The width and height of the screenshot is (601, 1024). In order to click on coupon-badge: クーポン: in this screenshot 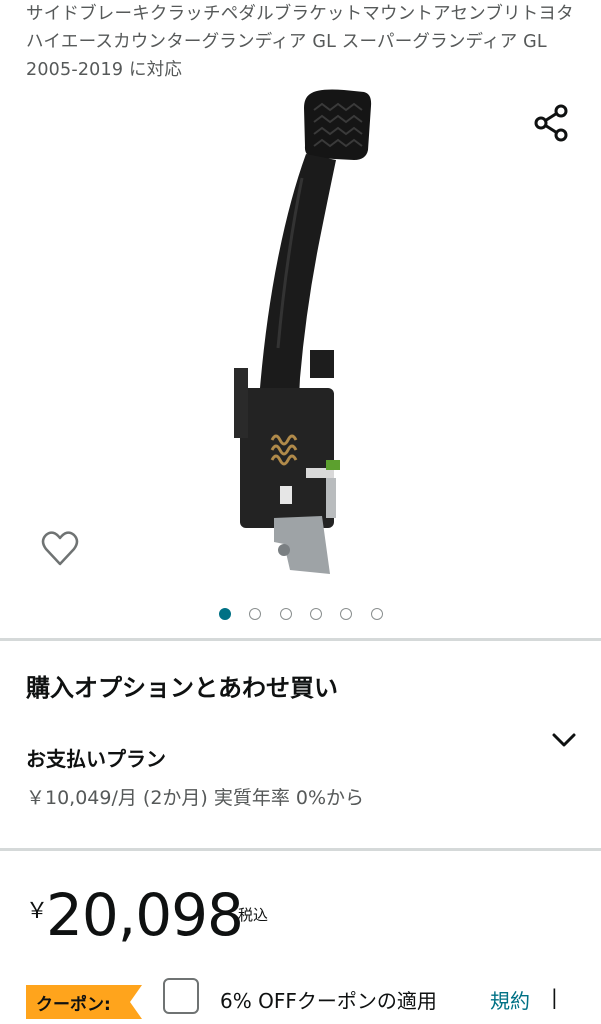, I will do `click(84, 1002)`.